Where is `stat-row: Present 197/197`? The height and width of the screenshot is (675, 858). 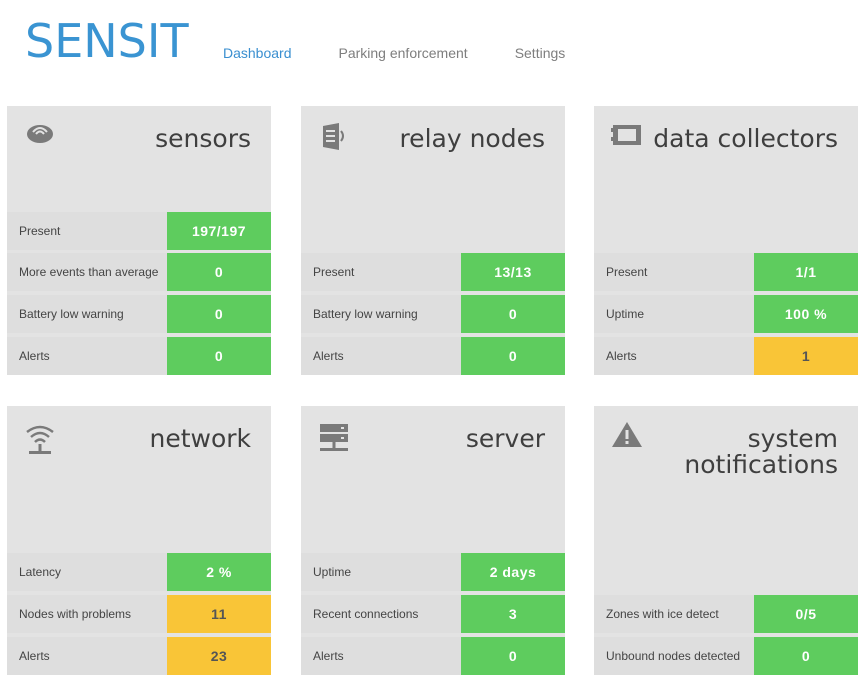 stat-row: Present 197/197 is located at coordinates (139, 231).